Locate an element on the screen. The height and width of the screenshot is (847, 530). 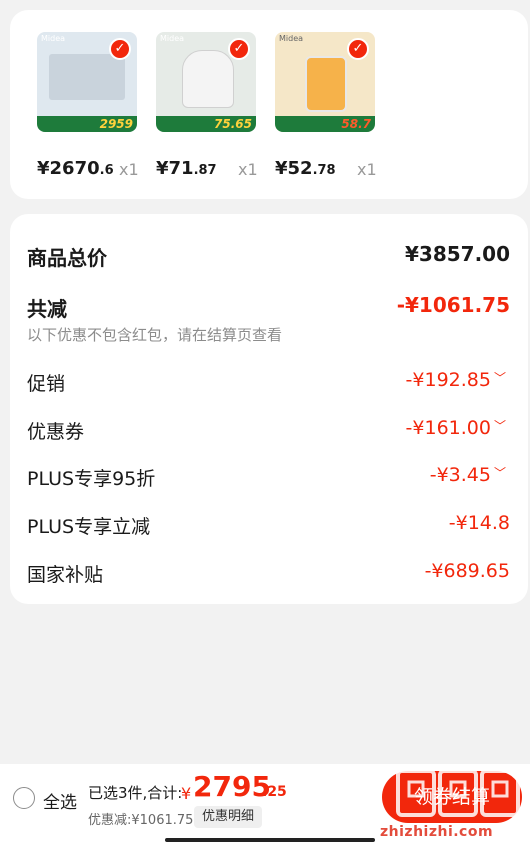
select-all-label: 全选 is located at coordinates (60, 800).